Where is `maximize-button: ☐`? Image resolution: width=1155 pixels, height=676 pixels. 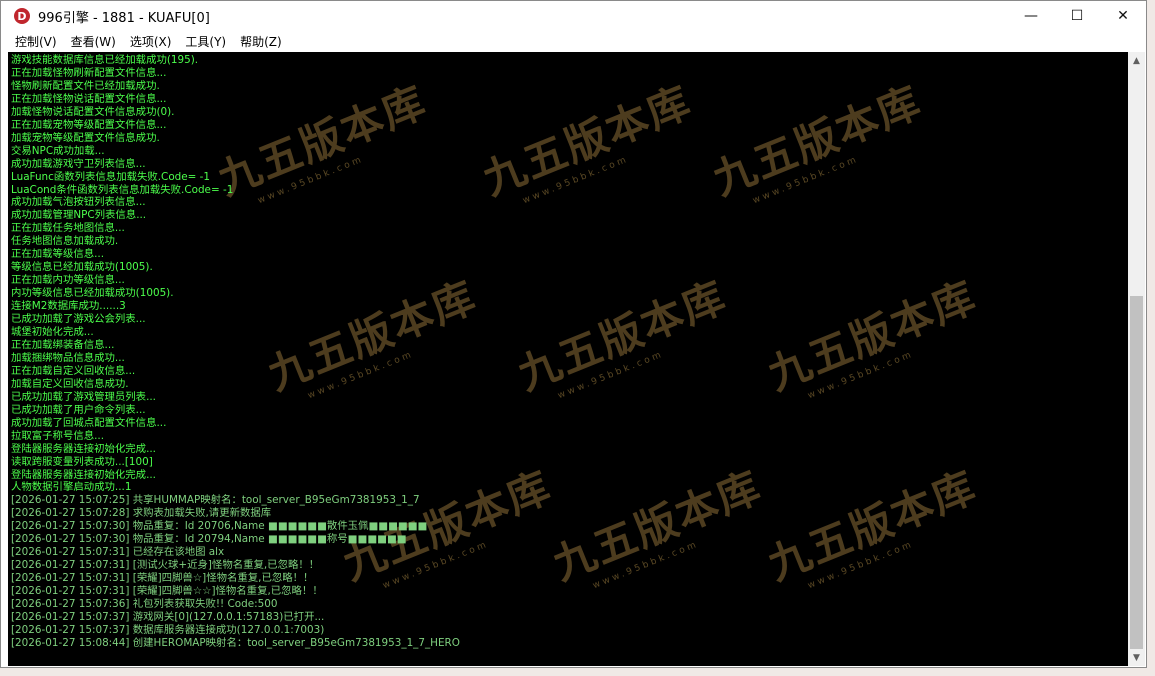
maximize-button: ☐ is located at coordinates (1077, 16).